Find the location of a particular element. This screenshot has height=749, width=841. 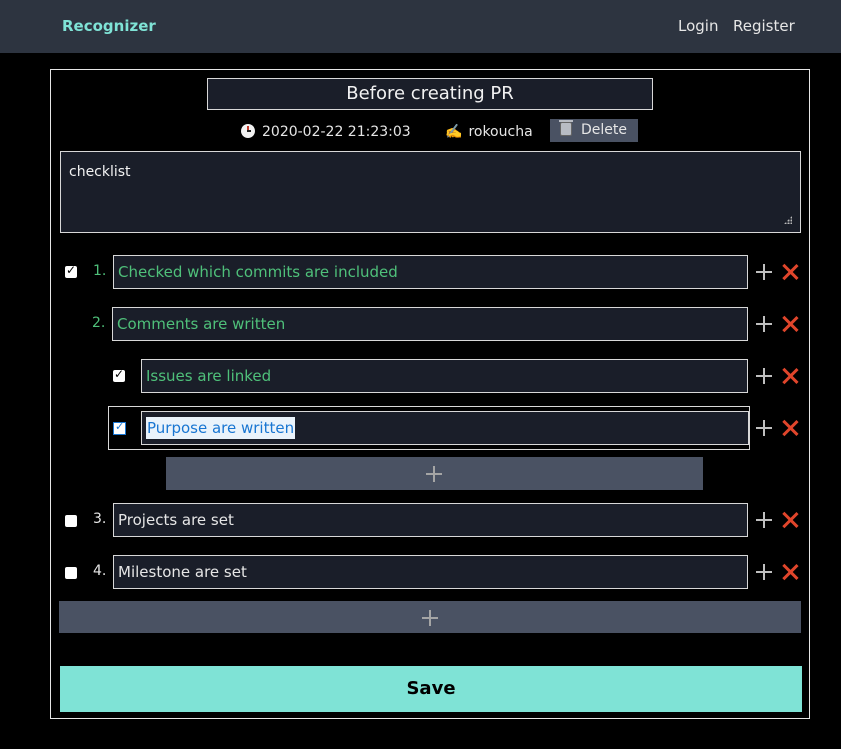

checklist-item: 3. Projects are set is located at coordinates (430, 520).